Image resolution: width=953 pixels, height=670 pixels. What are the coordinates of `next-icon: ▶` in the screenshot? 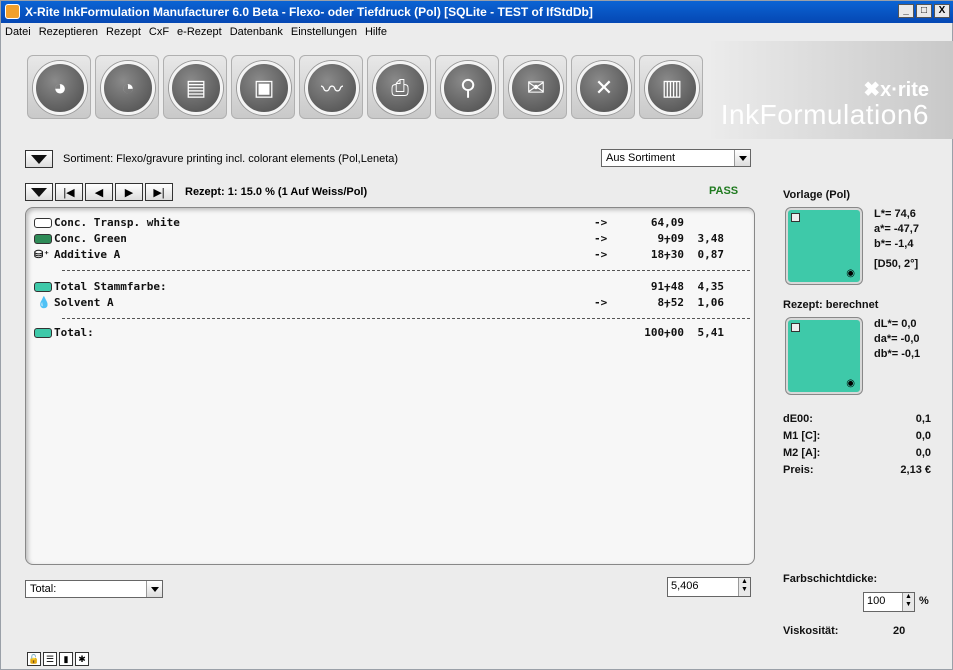 It's located at (129, 192).